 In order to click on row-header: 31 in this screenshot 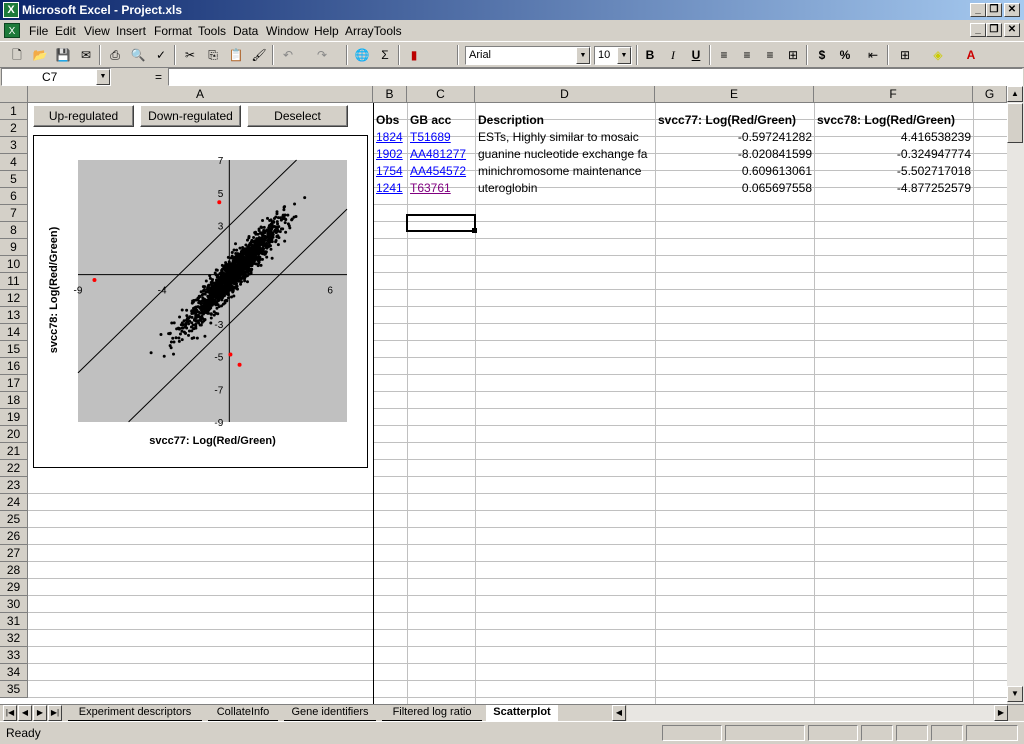, I will do `click(14, 621)`.